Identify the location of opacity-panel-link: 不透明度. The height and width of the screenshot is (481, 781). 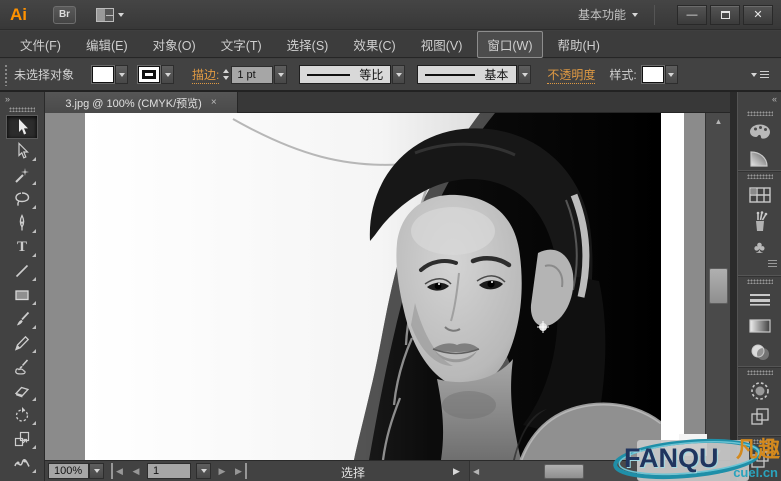
(571, 75).